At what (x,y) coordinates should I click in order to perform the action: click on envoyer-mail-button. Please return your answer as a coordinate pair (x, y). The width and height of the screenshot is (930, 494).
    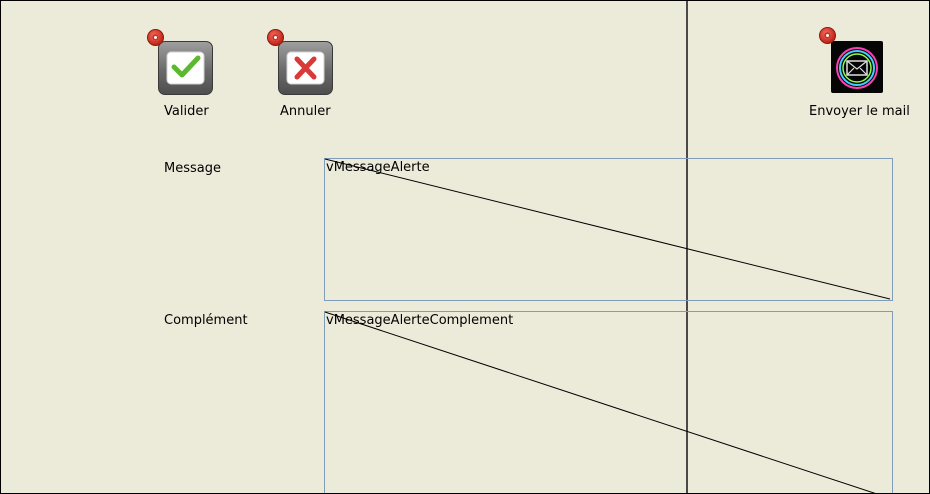
    Looking at the image, I should click on (857, 67).